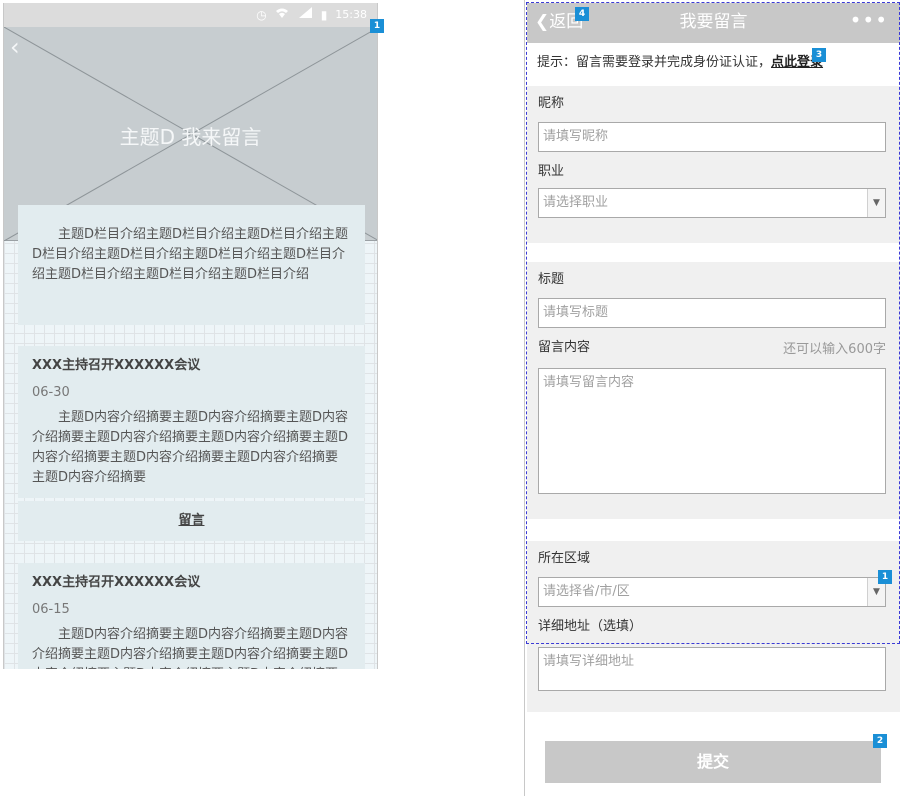 The height and width of the screenshot is (796, 907). Describe the element at coordinates (712, 313) in the screenshot. I see `title-input: 请填写标题` at that location.